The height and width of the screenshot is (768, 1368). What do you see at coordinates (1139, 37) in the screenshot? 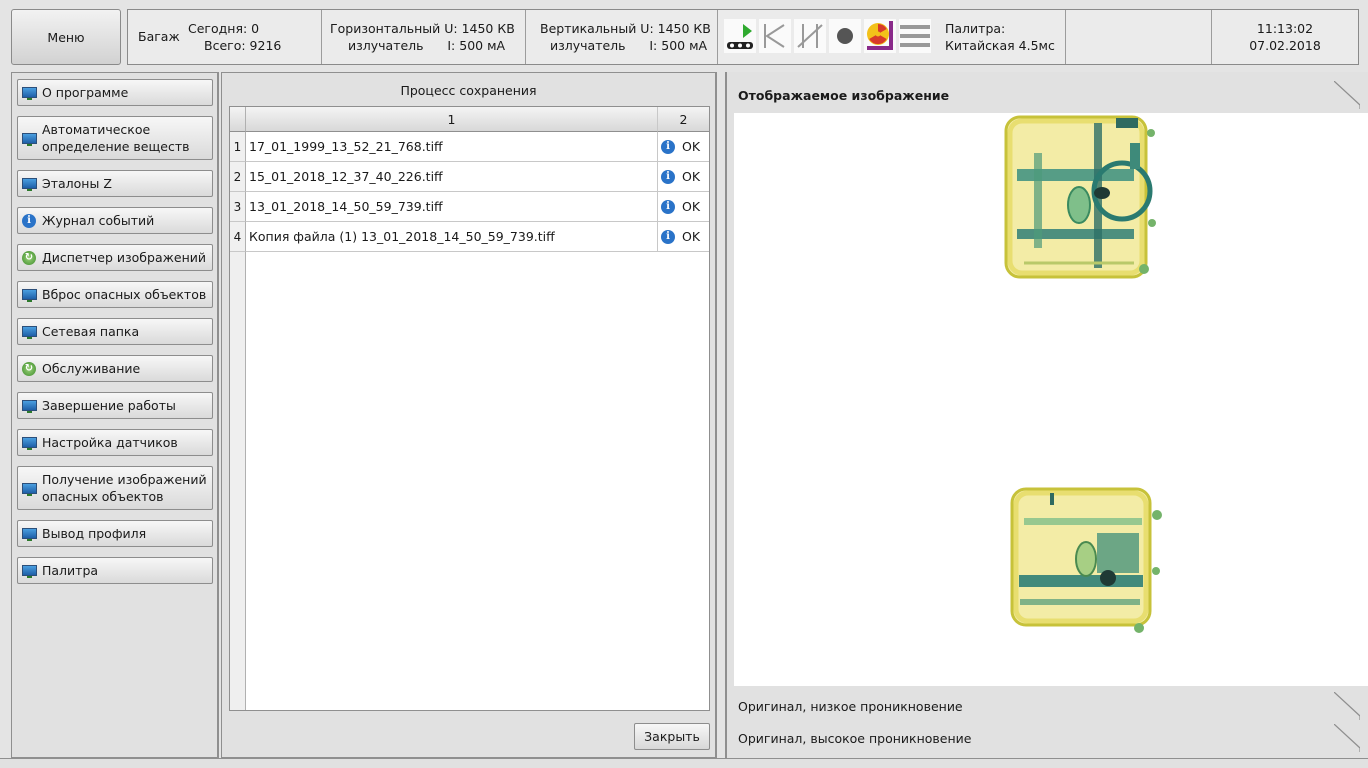
I see `status-blank` at bounding box center [1139, 37].